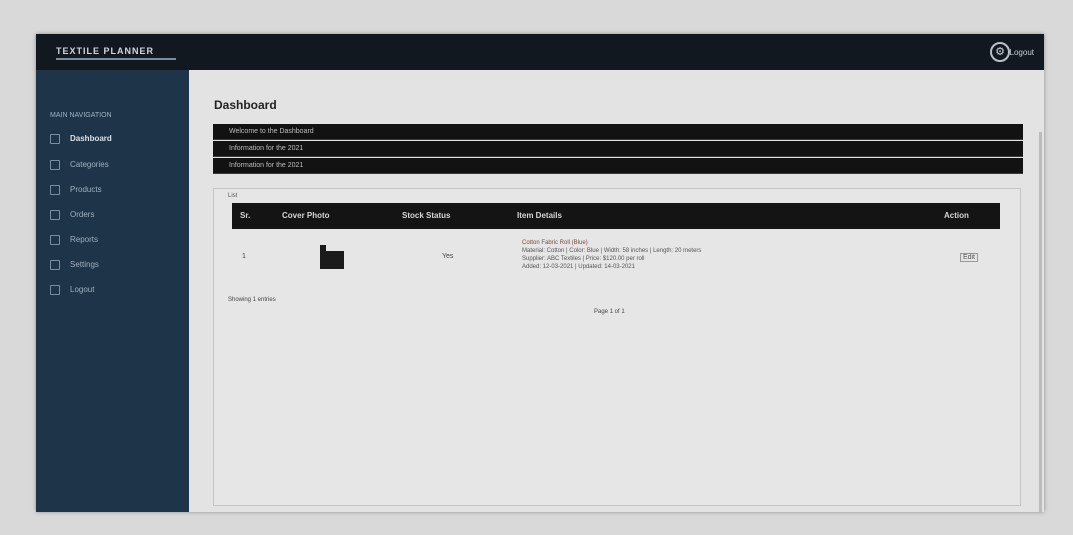 This screenshot has height=535, width=1073. What do you see at coordinates (91, 138) in the screenshot?
I see `sidebar-item-label: Dashboard` at bounding box center [91, 138].